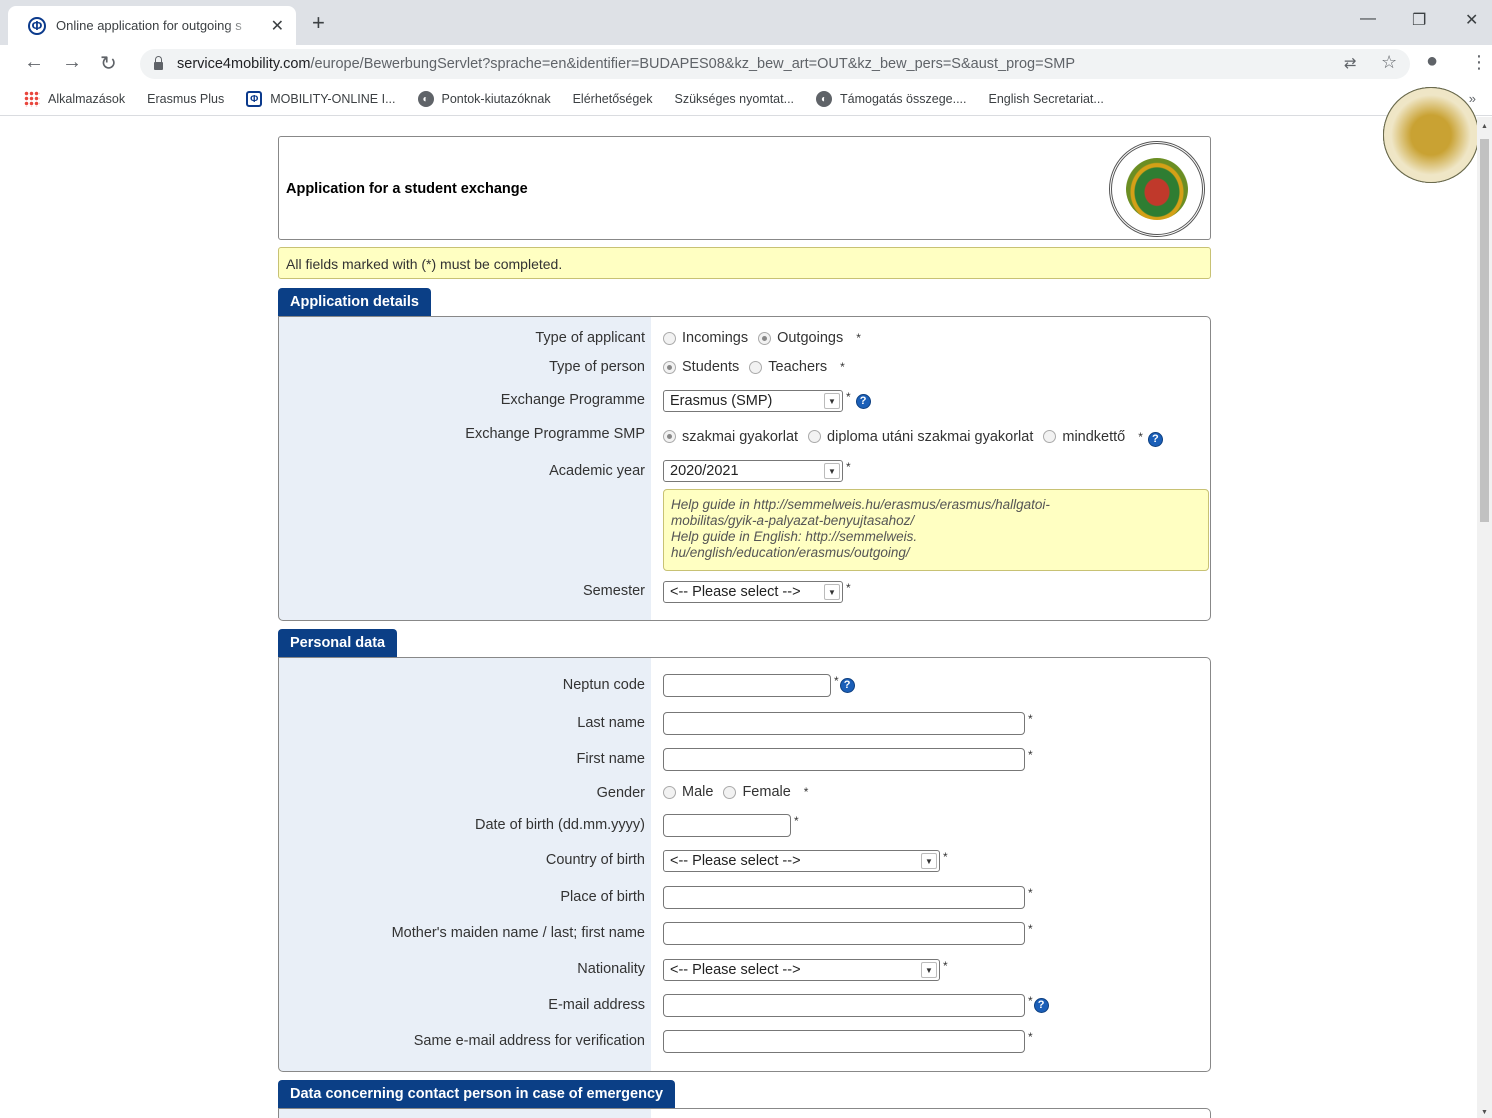  I want to click on diploma-utani-radio, so click(815, 436).